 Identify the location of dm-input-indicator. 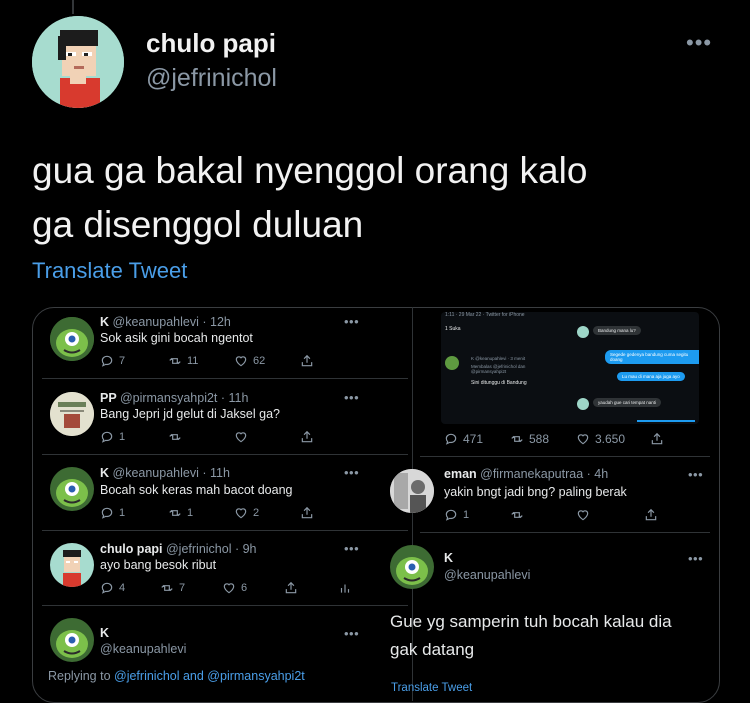
(666, 421).